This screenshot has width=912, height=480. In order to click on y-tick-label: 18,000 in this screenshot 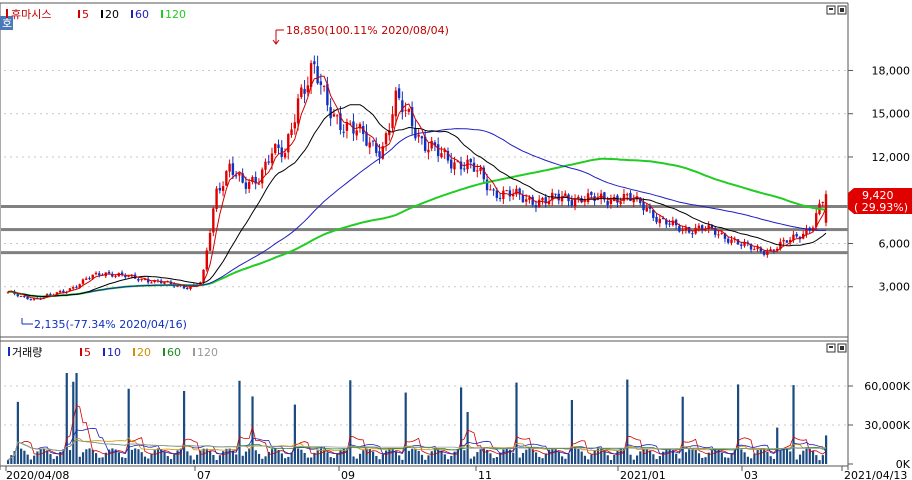, I will do `click(891, 70)`.